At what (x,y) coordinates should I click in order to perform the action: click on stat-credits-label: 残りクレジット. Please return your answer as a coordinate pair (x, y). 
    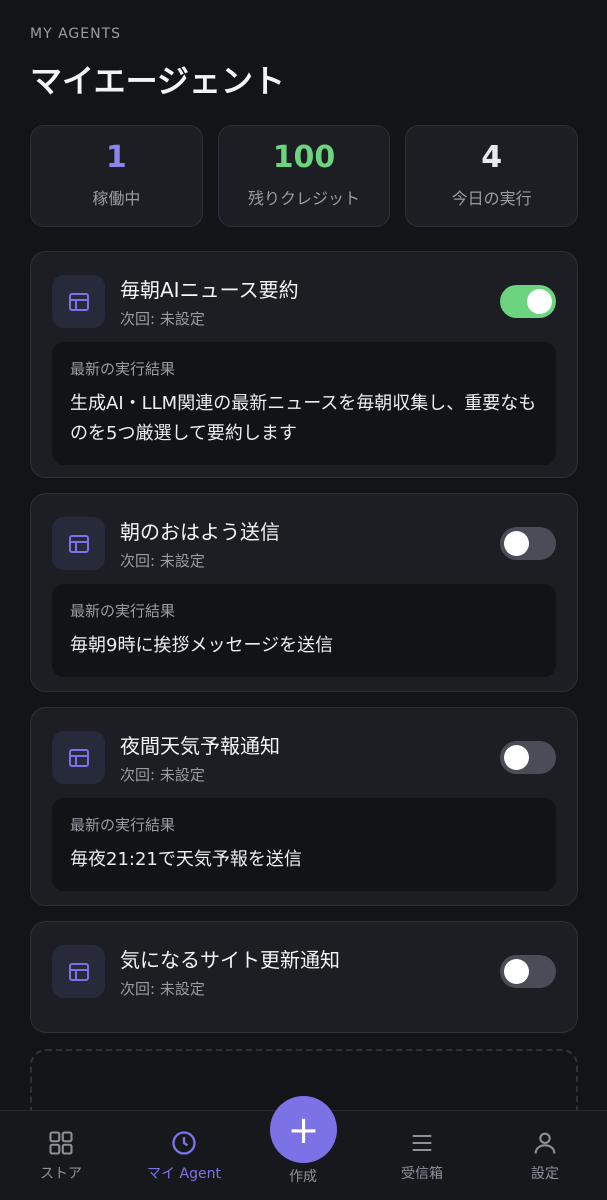
    Looking at the image, I should click on (304, 198).